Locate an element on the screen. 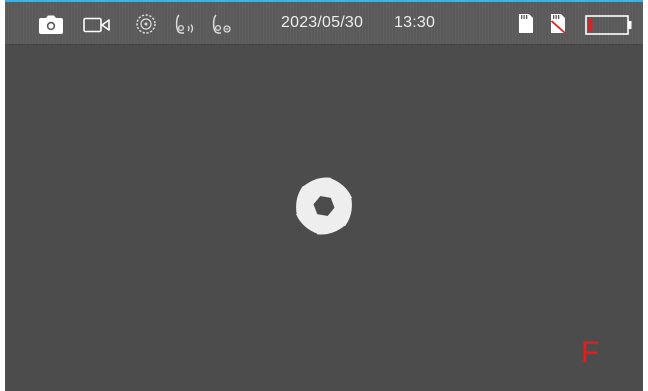 Image resolution: width=648 pixels, height=391 pixels. sd-card-missing-icon is located at coordinates (558, 23).